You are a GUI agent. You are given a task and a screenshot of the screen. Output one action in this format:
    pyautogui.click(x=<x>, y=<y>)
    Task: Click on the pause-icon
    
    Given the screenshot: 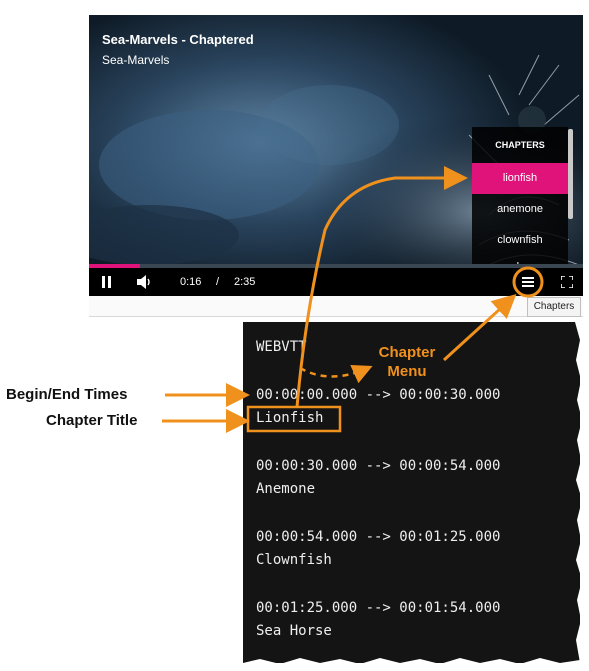 What is the action you would take?
    pyautogui.click(x=107, y=282)
    